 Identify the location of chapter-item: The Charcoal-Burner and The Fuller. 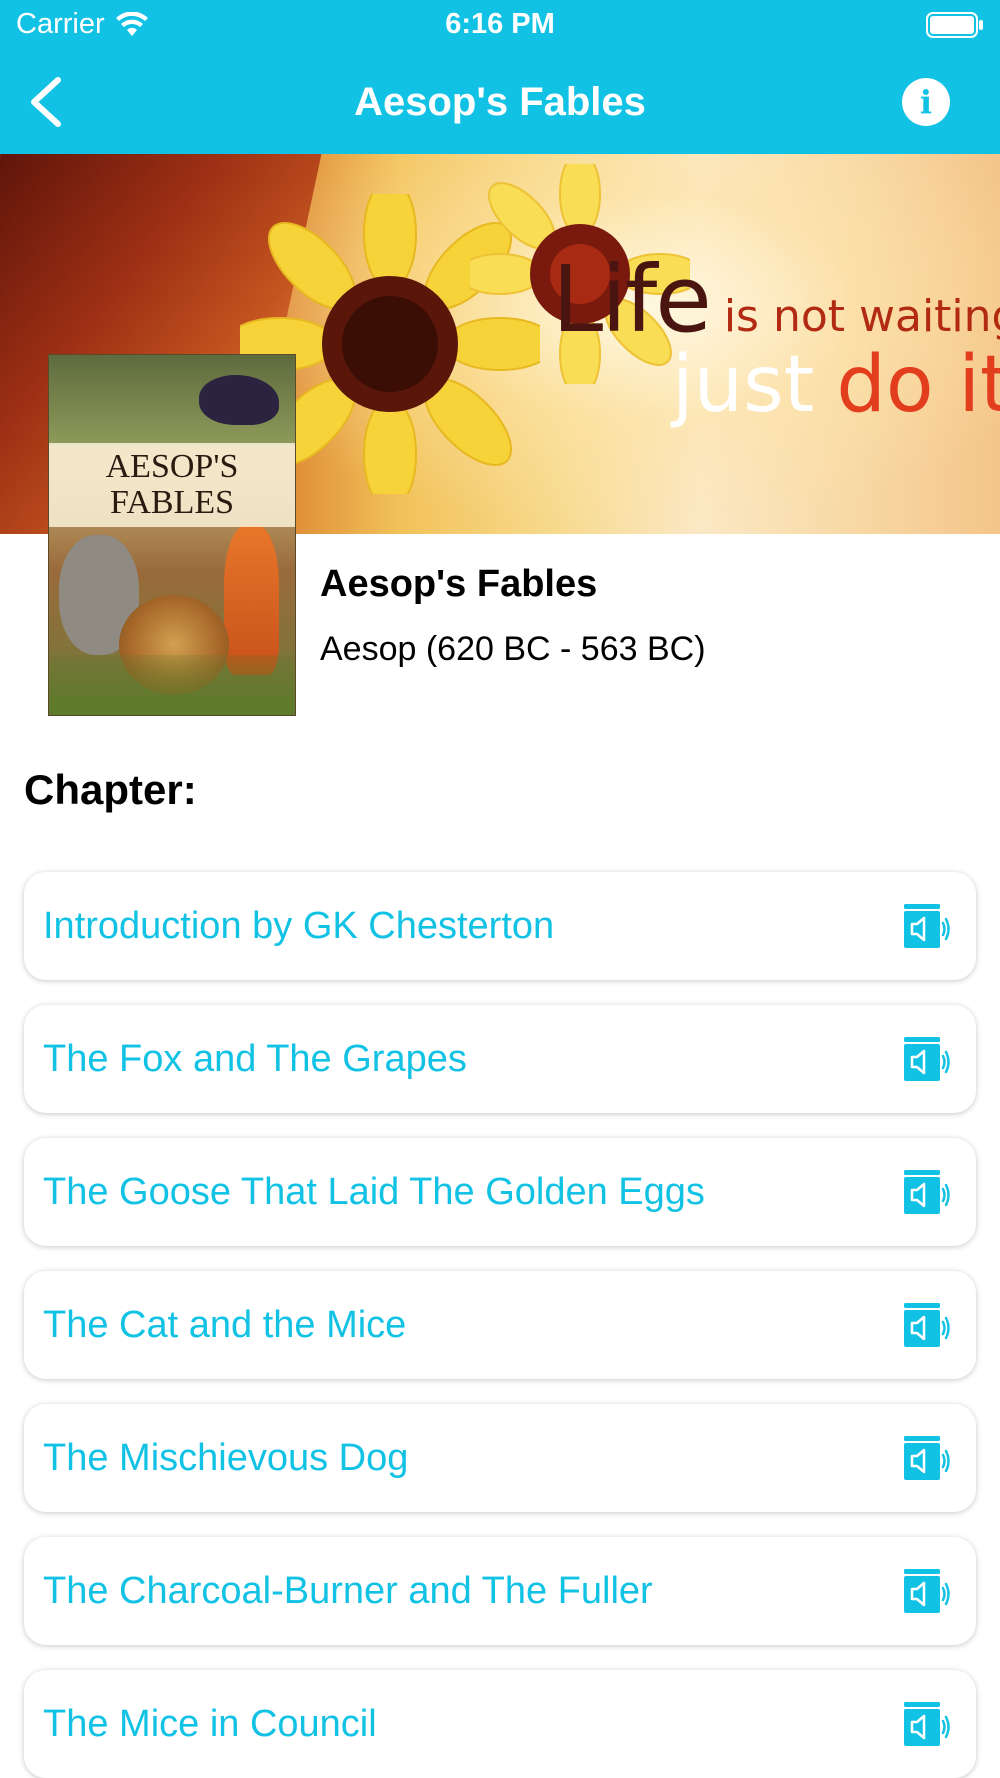
(500, 1591).